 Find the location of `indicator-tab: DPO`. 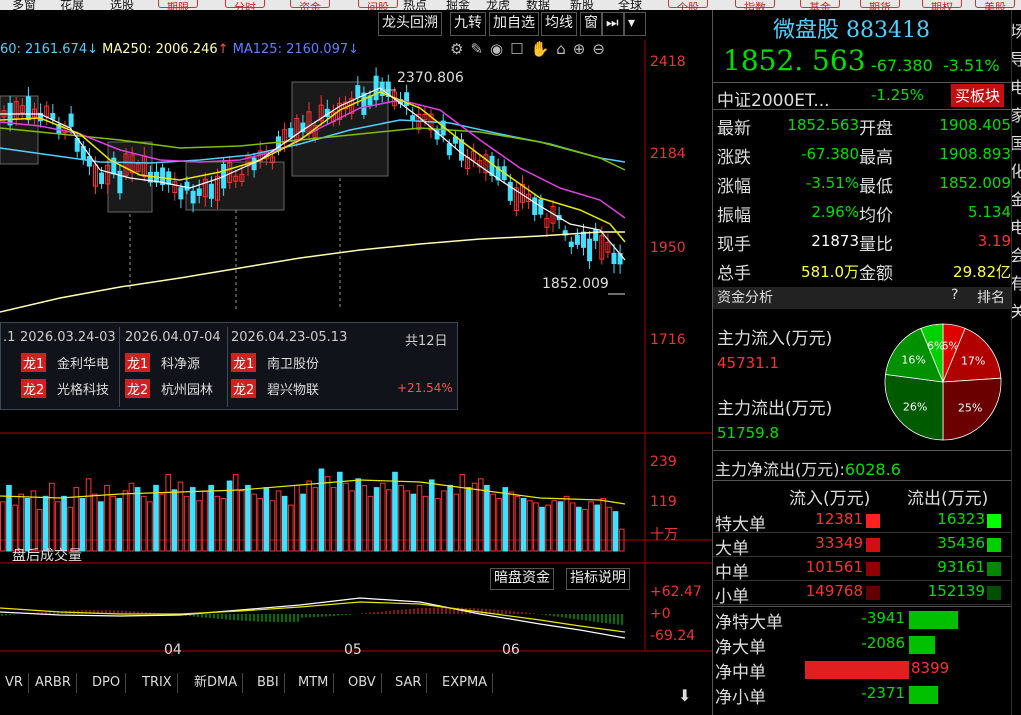

indicator-tab: DPO is located at coordinates (107, 683).